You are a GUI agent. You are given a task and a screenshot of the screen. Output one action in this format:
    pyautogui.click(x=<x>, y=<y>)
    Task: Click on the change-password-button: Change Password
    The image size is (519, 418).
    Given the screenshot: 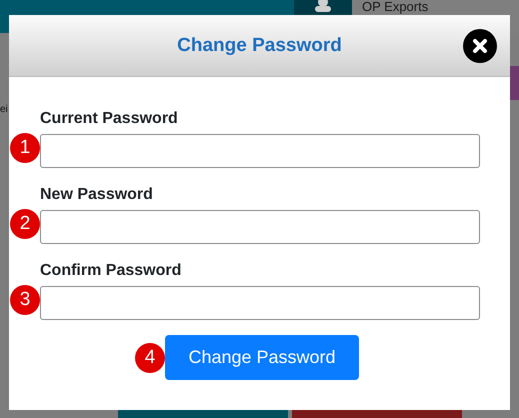 What is the action you would take?
    pyautogui.click(x=262, y=357)
    